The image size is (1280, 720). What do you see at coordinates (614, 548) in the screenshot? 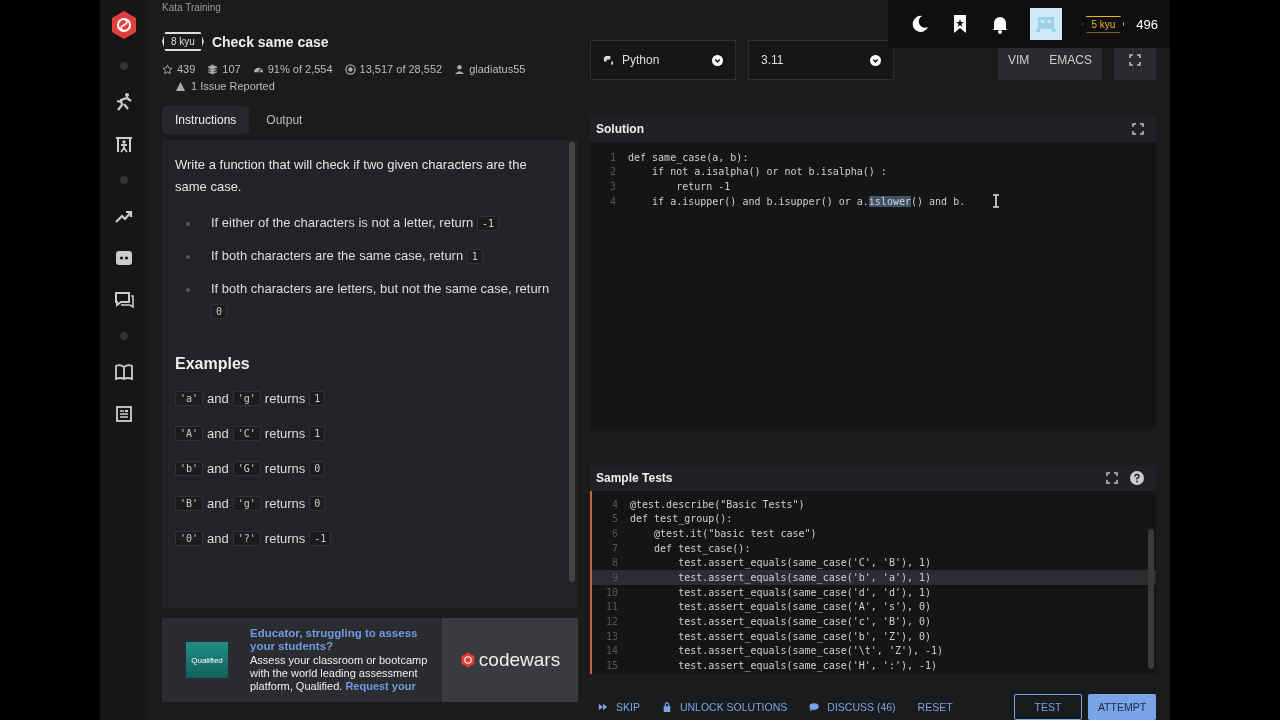
I see `line-number: 7` at bounding box center [614, 548].